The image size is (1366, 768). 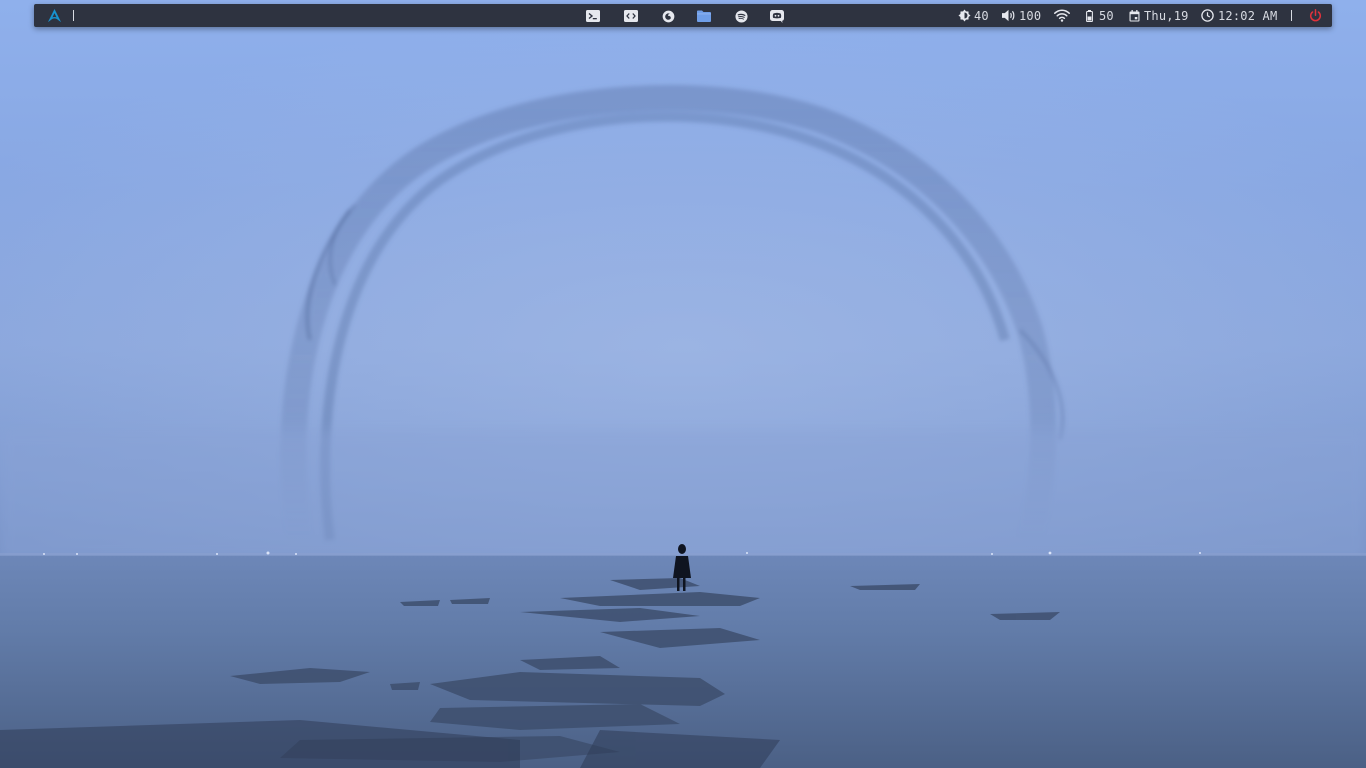 I want to click on wifi-icon, so click(x=1062, y=15).